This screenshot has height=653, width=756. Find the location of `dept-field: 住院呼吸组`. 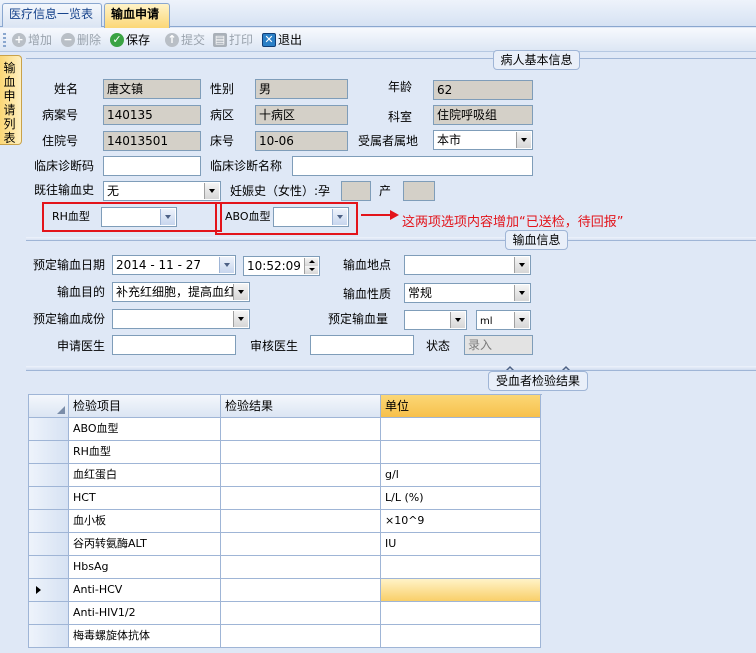

dept-field: 住院呼吸组 is located at coordinates (483, 115).